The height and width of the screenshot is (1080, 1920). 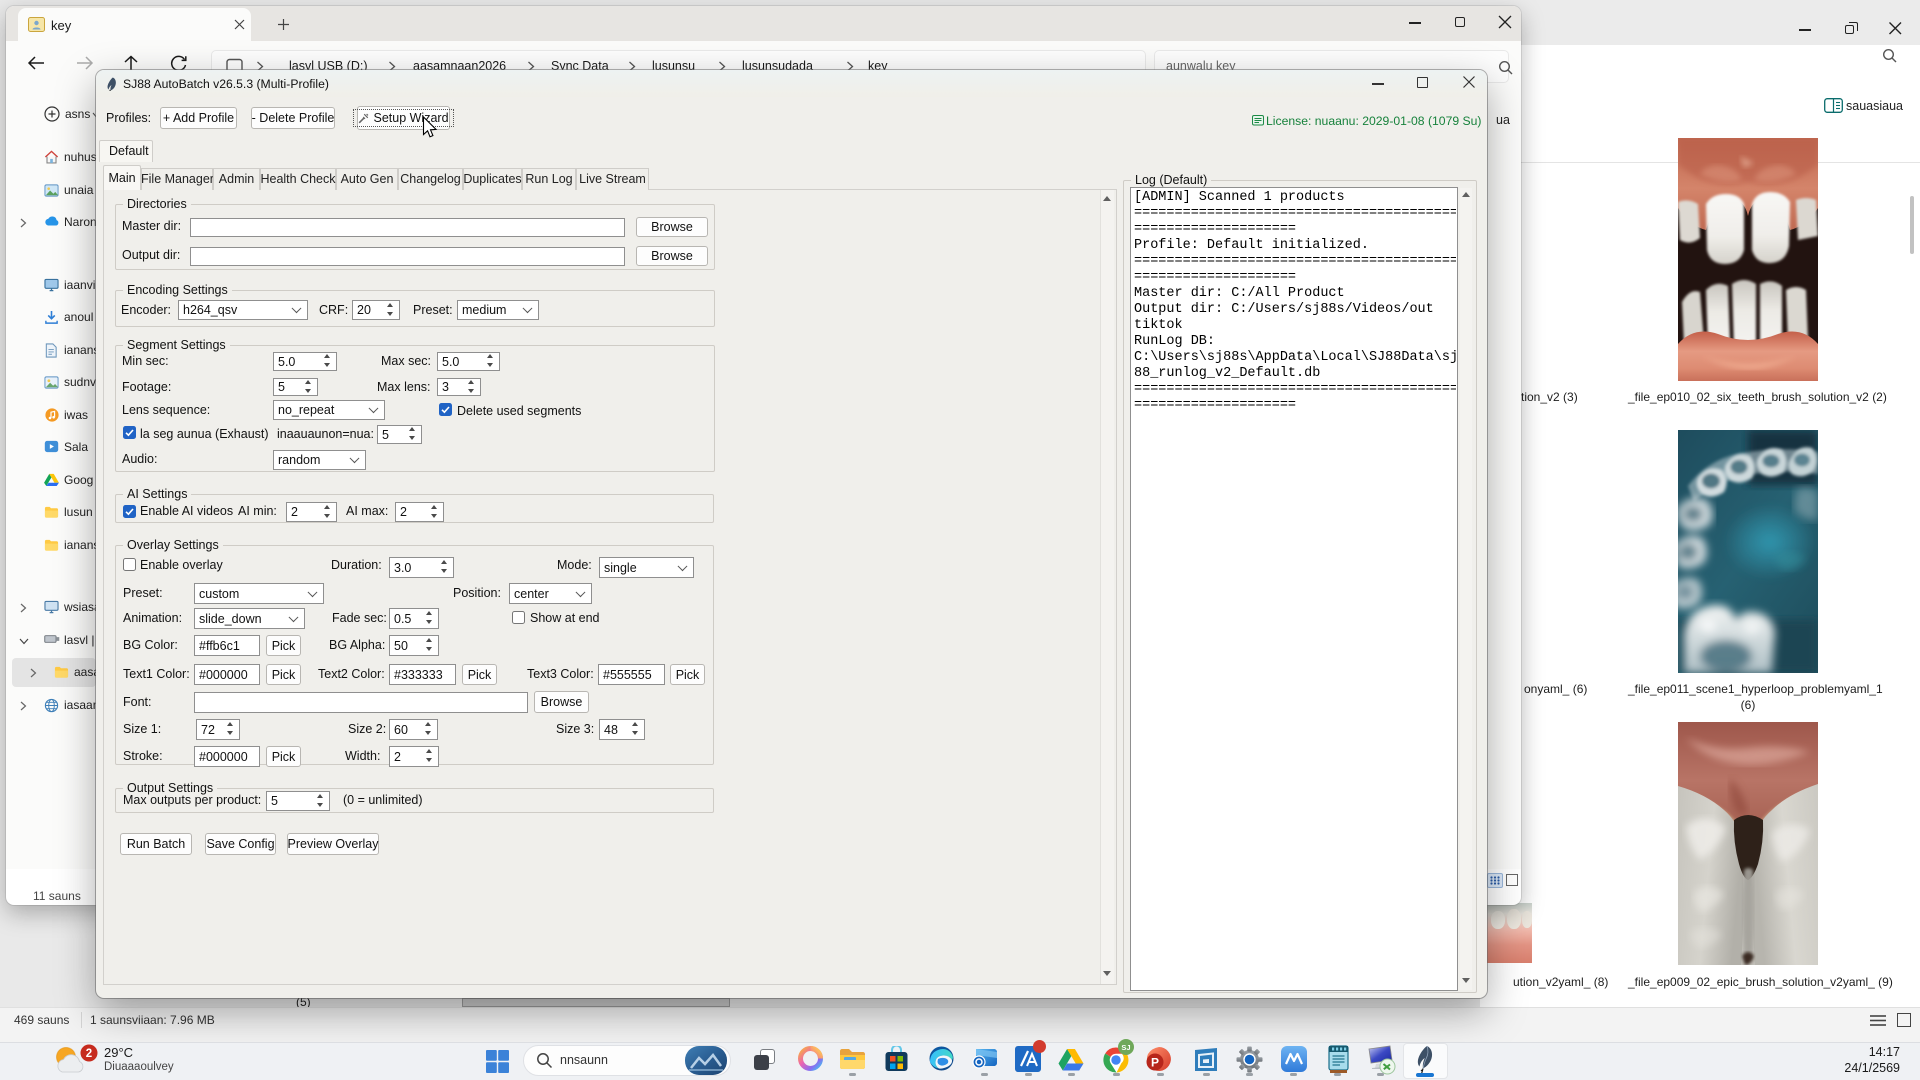 What do you see at coordinates (1155, 1063) in the screenshot?
I see `svg-text: P` at bounding box center [1155, 1063].